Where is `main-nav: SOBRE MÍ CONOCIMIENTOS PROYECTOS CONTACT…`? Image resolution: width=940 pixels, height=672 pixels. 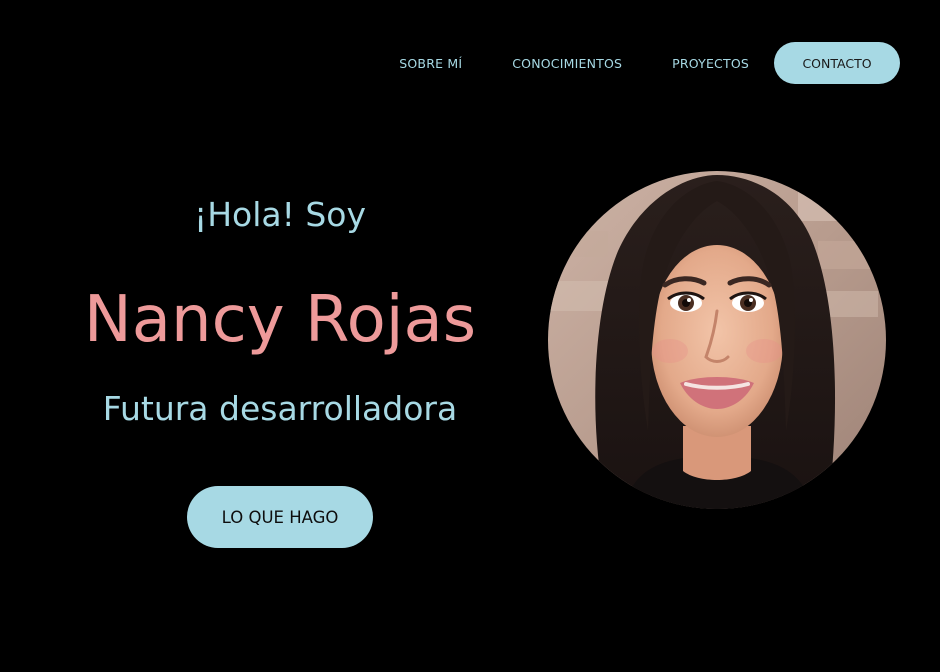
main-nav: SOBRE MÍ CONOCIMIENTOS PROYECTOS CONTACT… is located at coordinates (649, 63).